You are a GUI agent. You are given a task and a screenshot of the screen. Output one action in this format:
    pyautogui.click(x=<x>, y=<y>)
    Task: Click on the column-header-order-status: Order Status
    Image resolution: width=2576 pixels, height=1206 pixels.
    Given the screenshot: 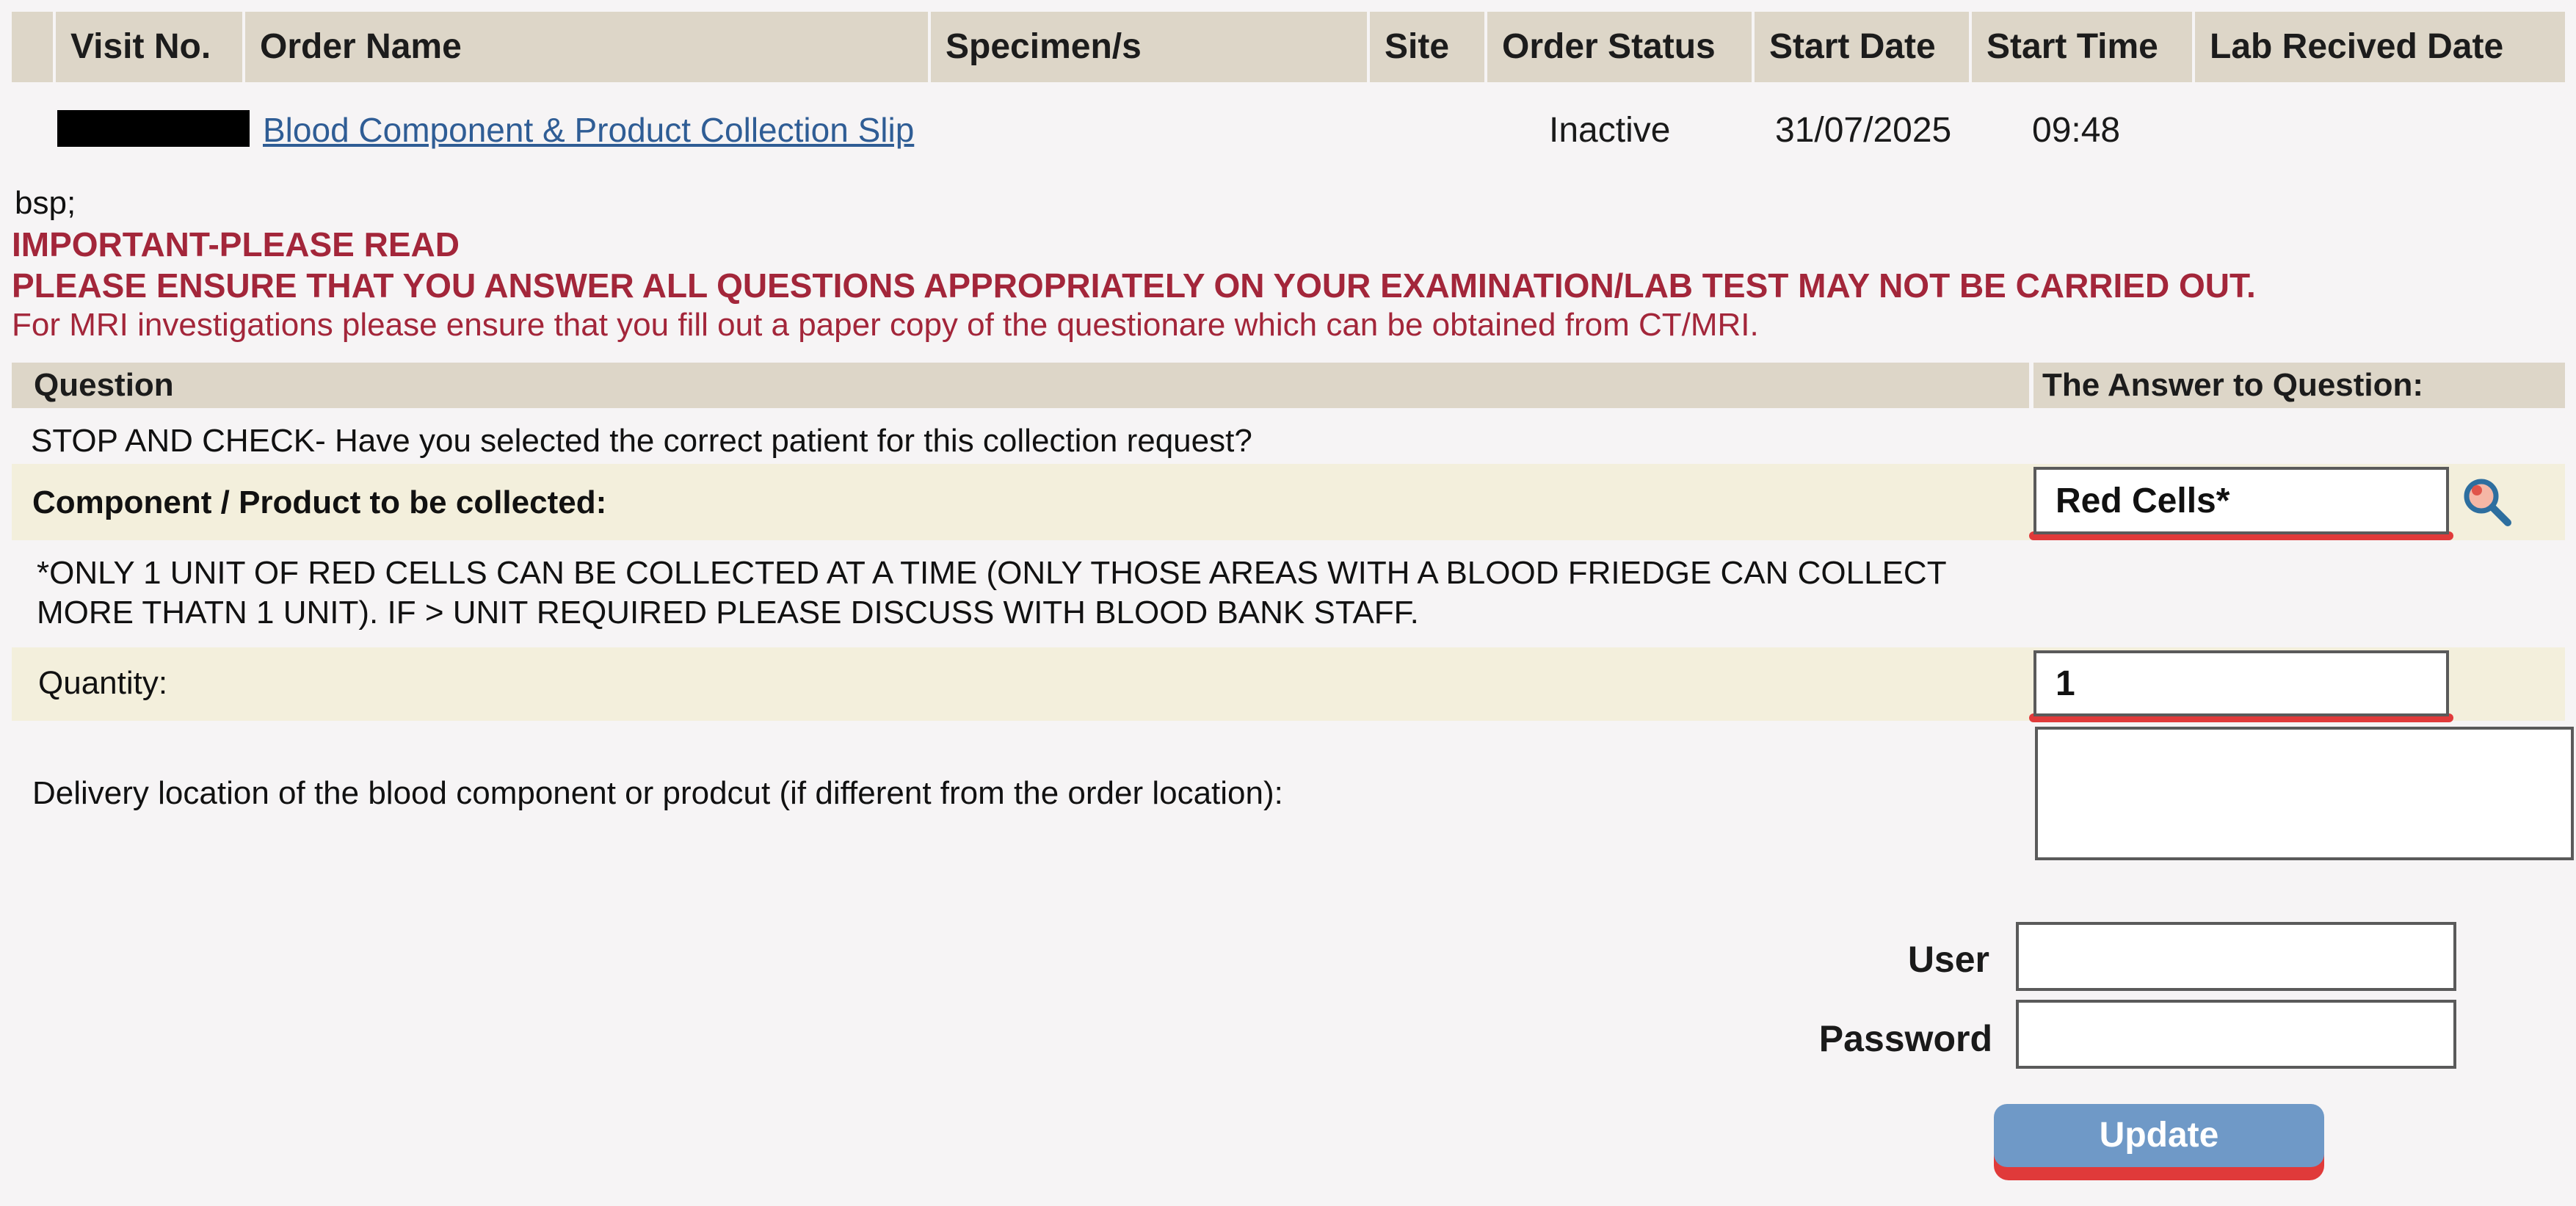 What is the action you would take?
    pyautogui.click(x=1620, y=47)
    